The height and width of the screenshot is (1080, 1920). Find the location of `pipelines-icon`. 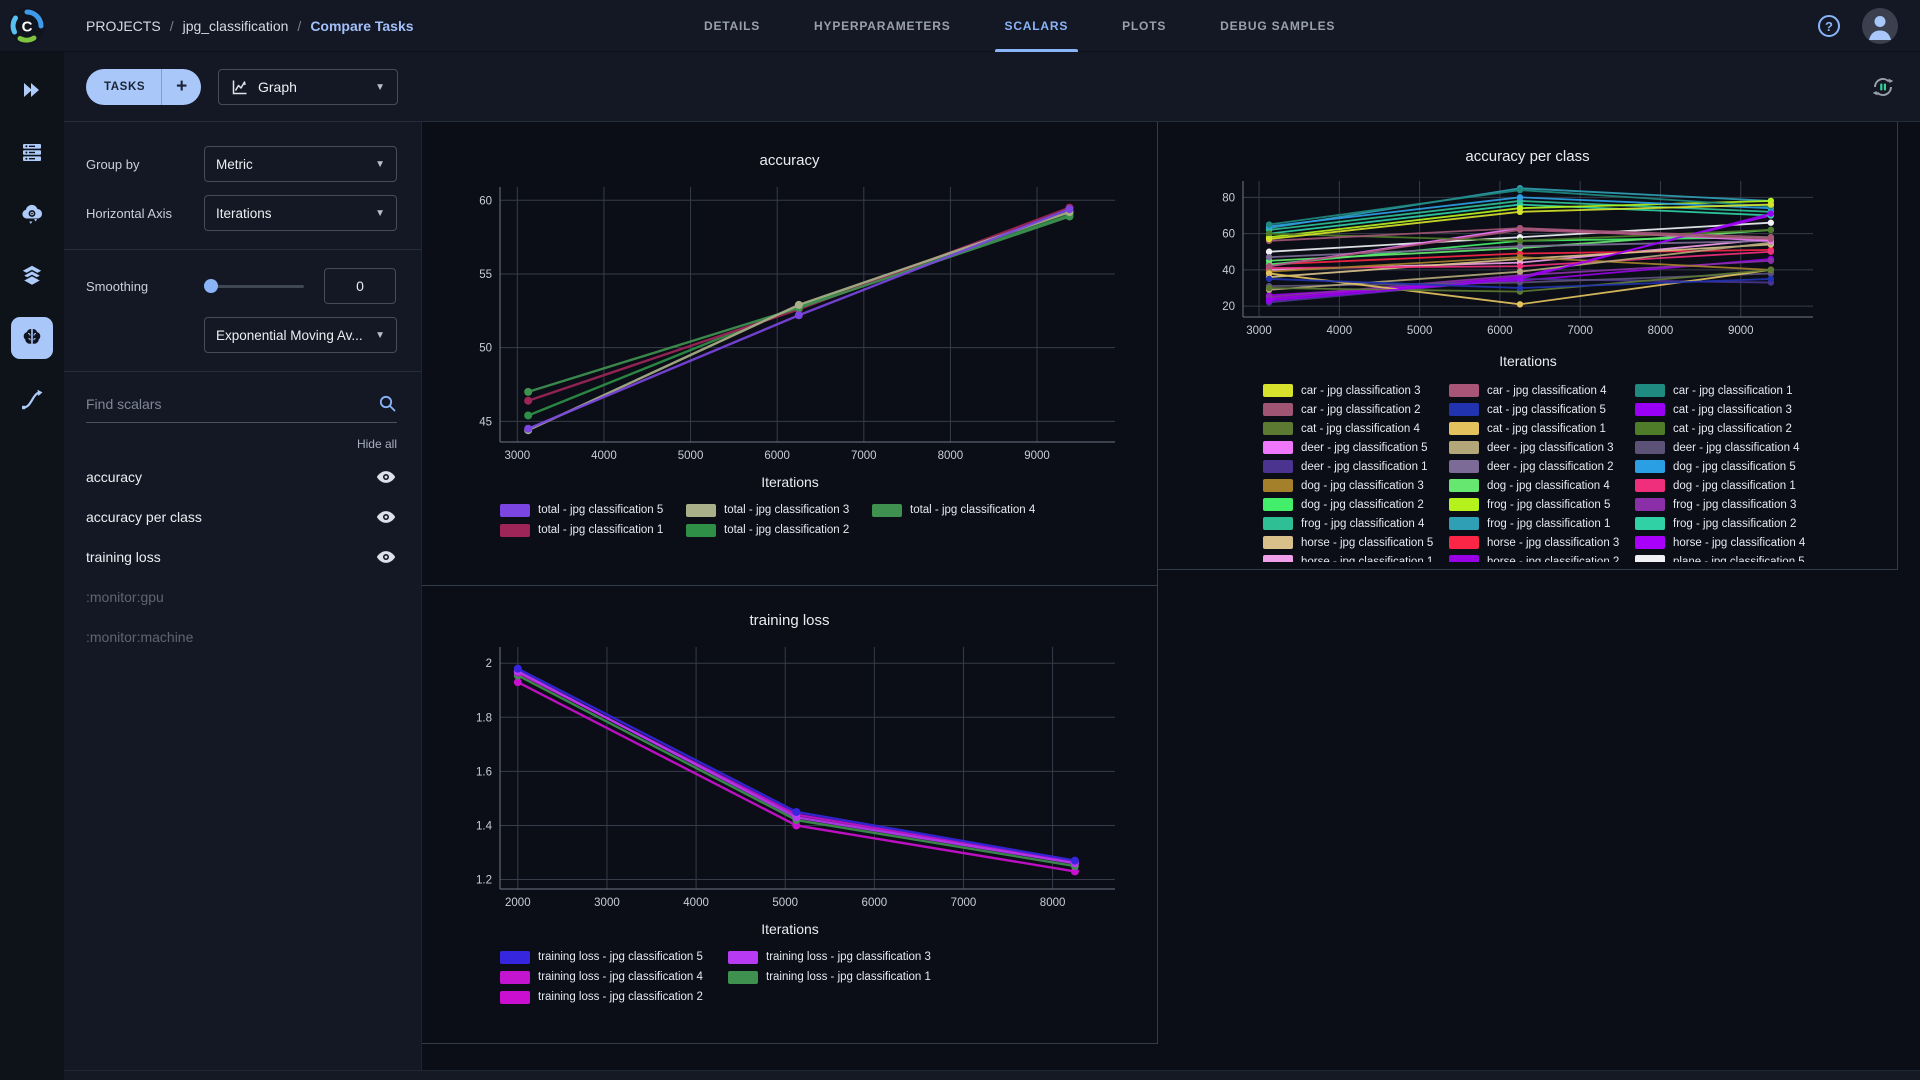

pipelines-icon is located at coordinates (32, 400).